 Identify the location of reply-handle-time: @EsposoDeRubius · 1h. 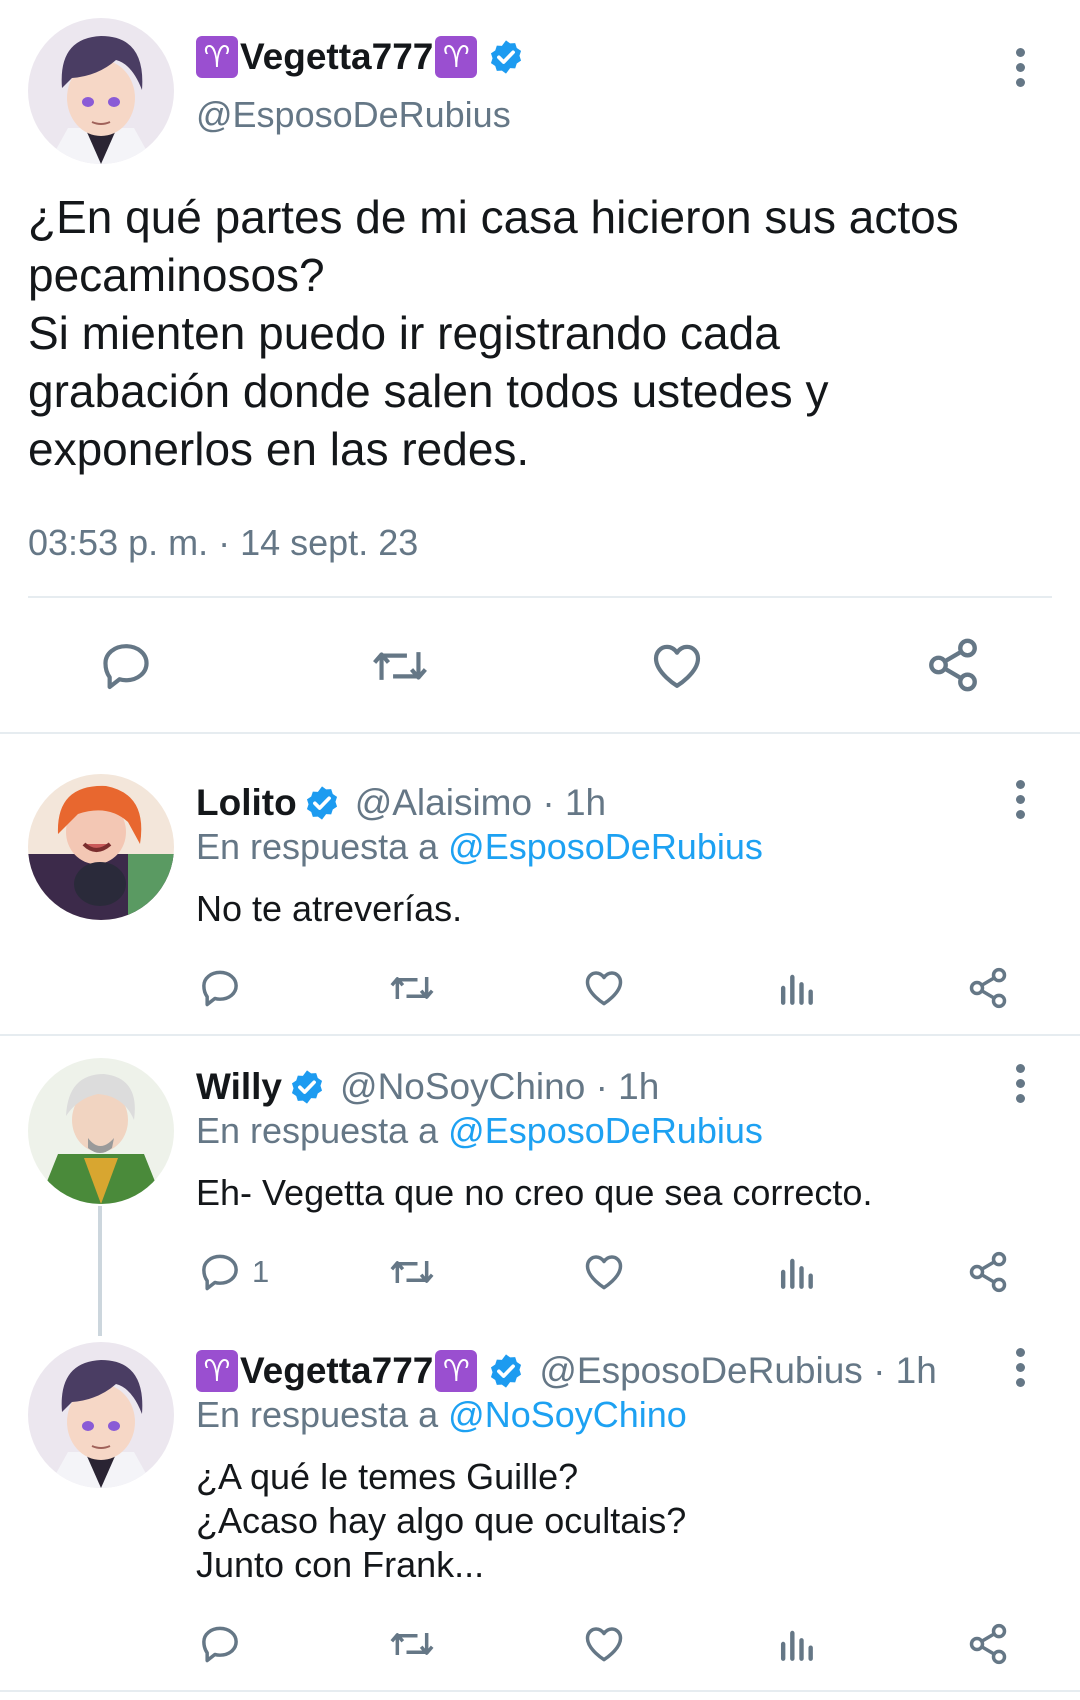
(737, 1371).